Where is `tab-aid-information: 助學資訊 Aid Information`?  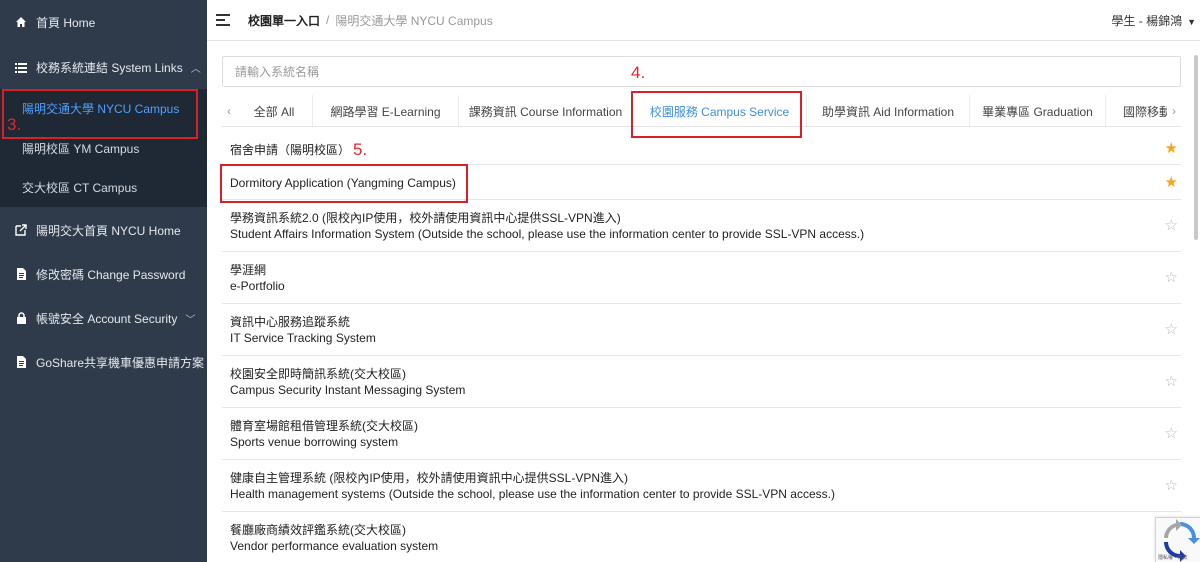
tab-aid-information: 助學資訊 Aid Information is located at coordinates (888, 110).